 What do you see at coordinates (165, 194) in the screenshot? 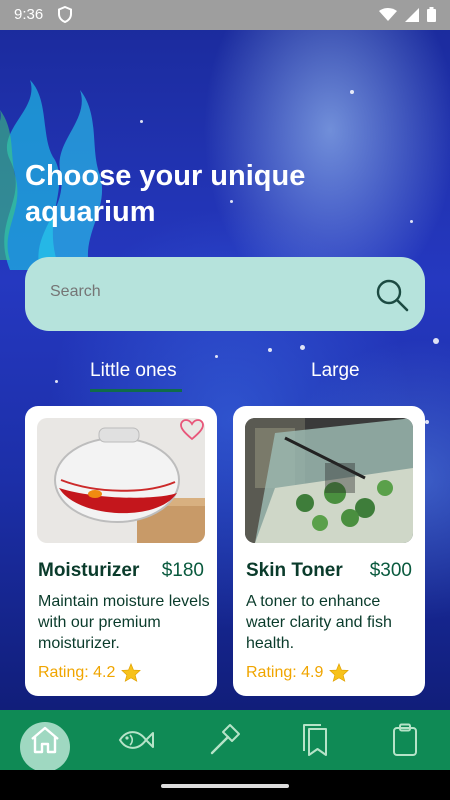
I see `page-title: Choose your unique aquarium` at bounding box center [165, 194].